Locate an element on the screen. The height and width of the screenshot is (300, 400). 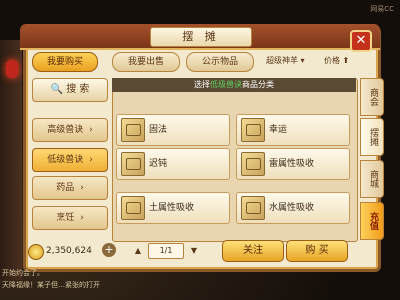
tab-sell: 我要出售 is located at coordinates (146, 62).